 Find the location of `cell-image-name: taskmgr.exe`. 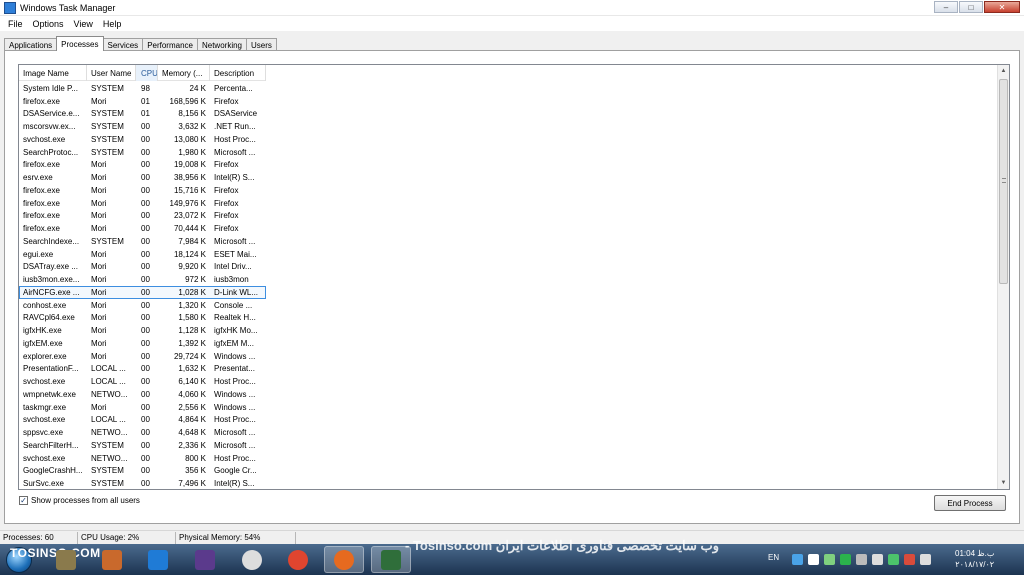

cell-image-name: taskmgr.exe is located at coordinates (45, 407).